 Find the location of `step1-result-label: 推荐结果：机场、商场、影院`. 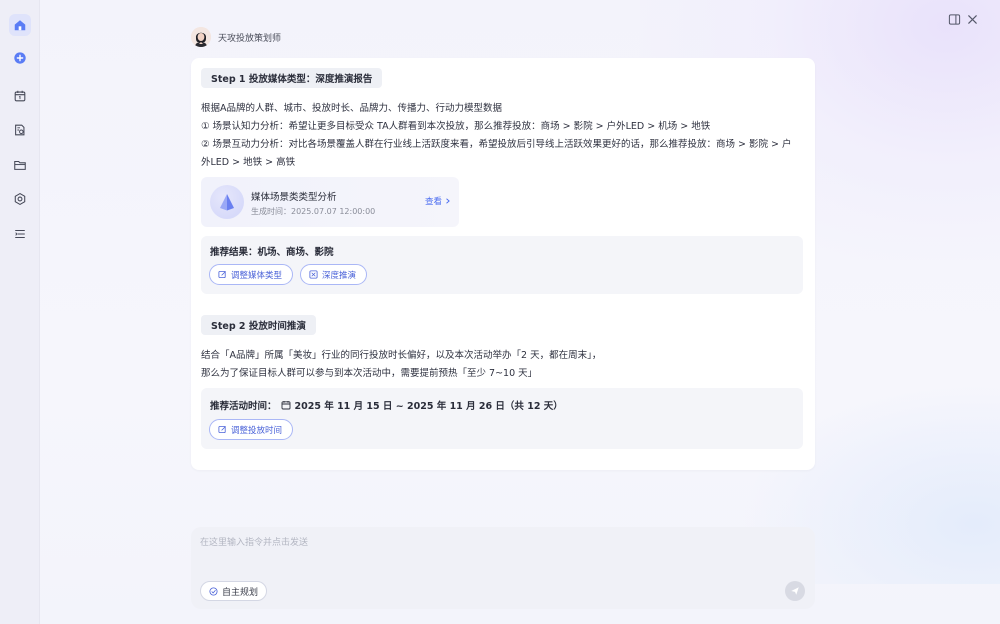

step1-result-label: 推荐结果：机场、商场、影院 is located at coordinates (272, 252).